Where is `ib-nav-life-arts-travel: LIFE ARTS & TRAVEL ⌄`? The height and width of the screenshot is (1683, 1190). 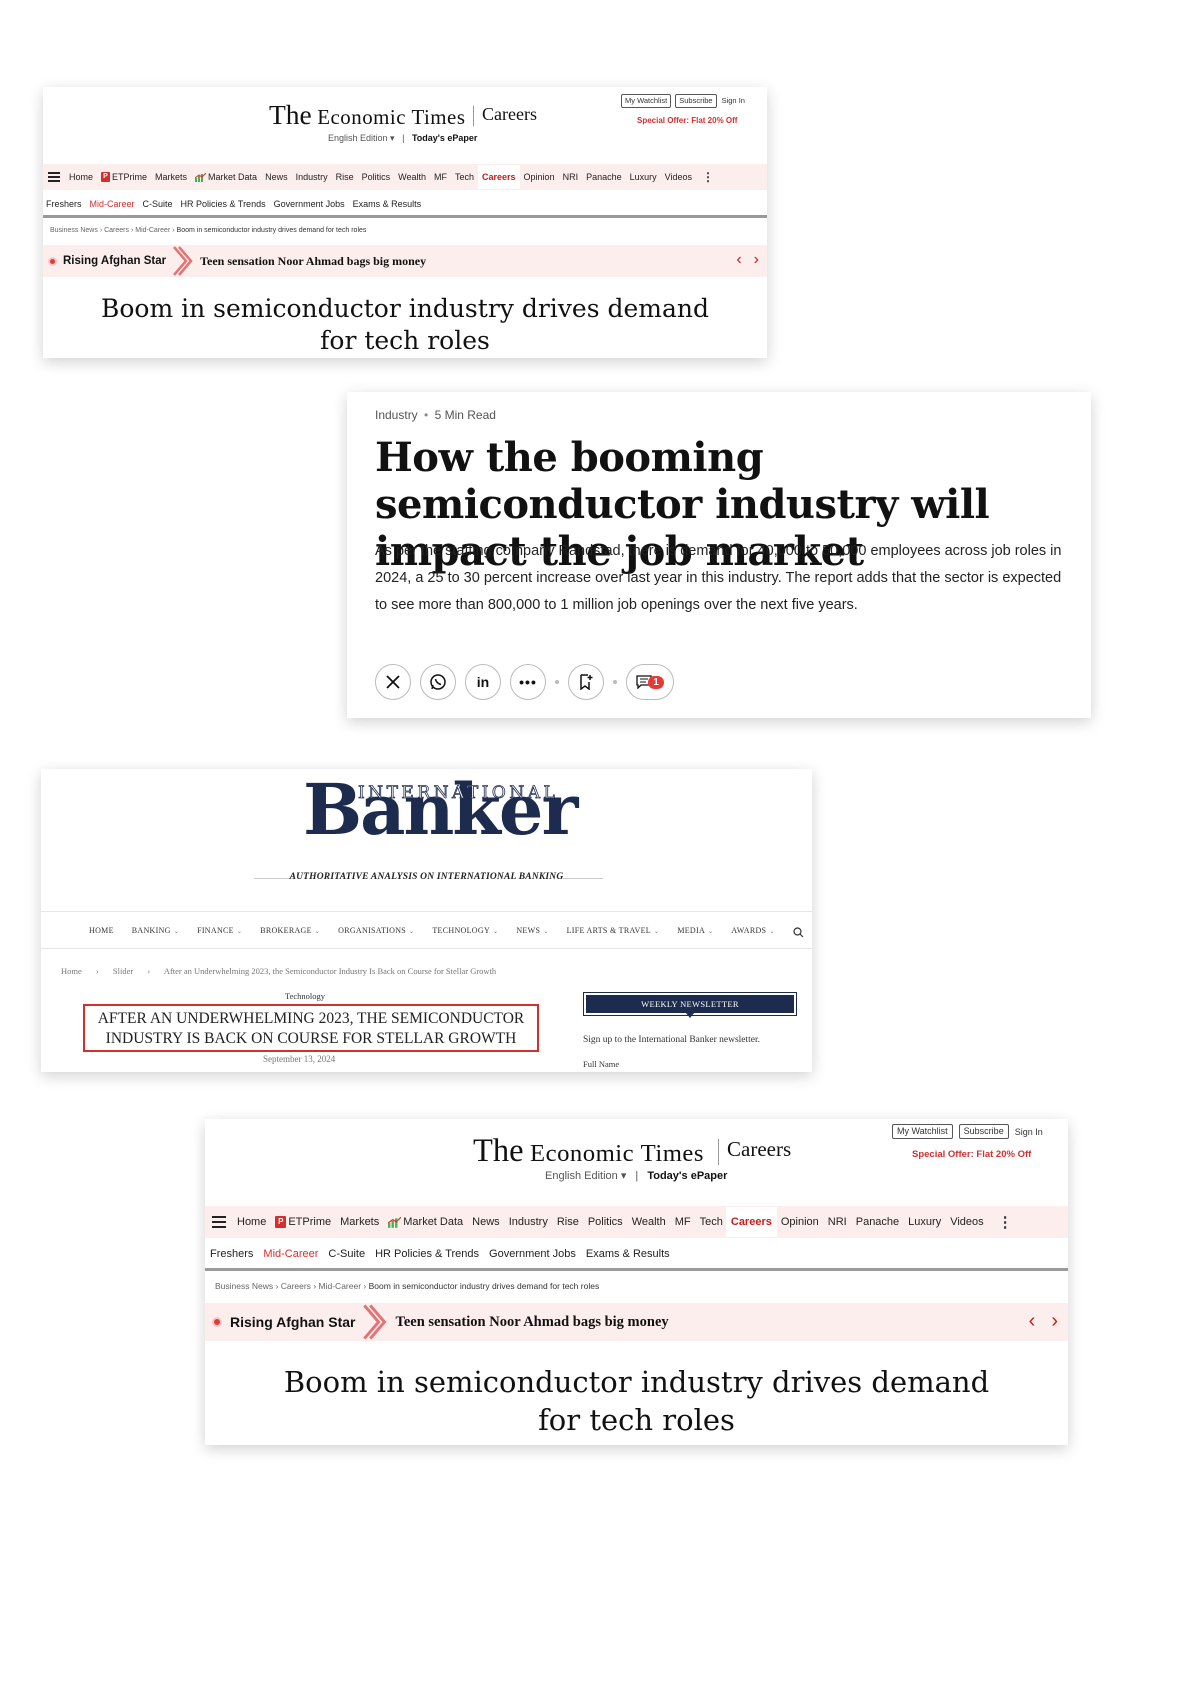 ib-nav-life-arts-travel: LIFE ARTS & TRAVEL ⌄ is located at coordinates (613, 930).